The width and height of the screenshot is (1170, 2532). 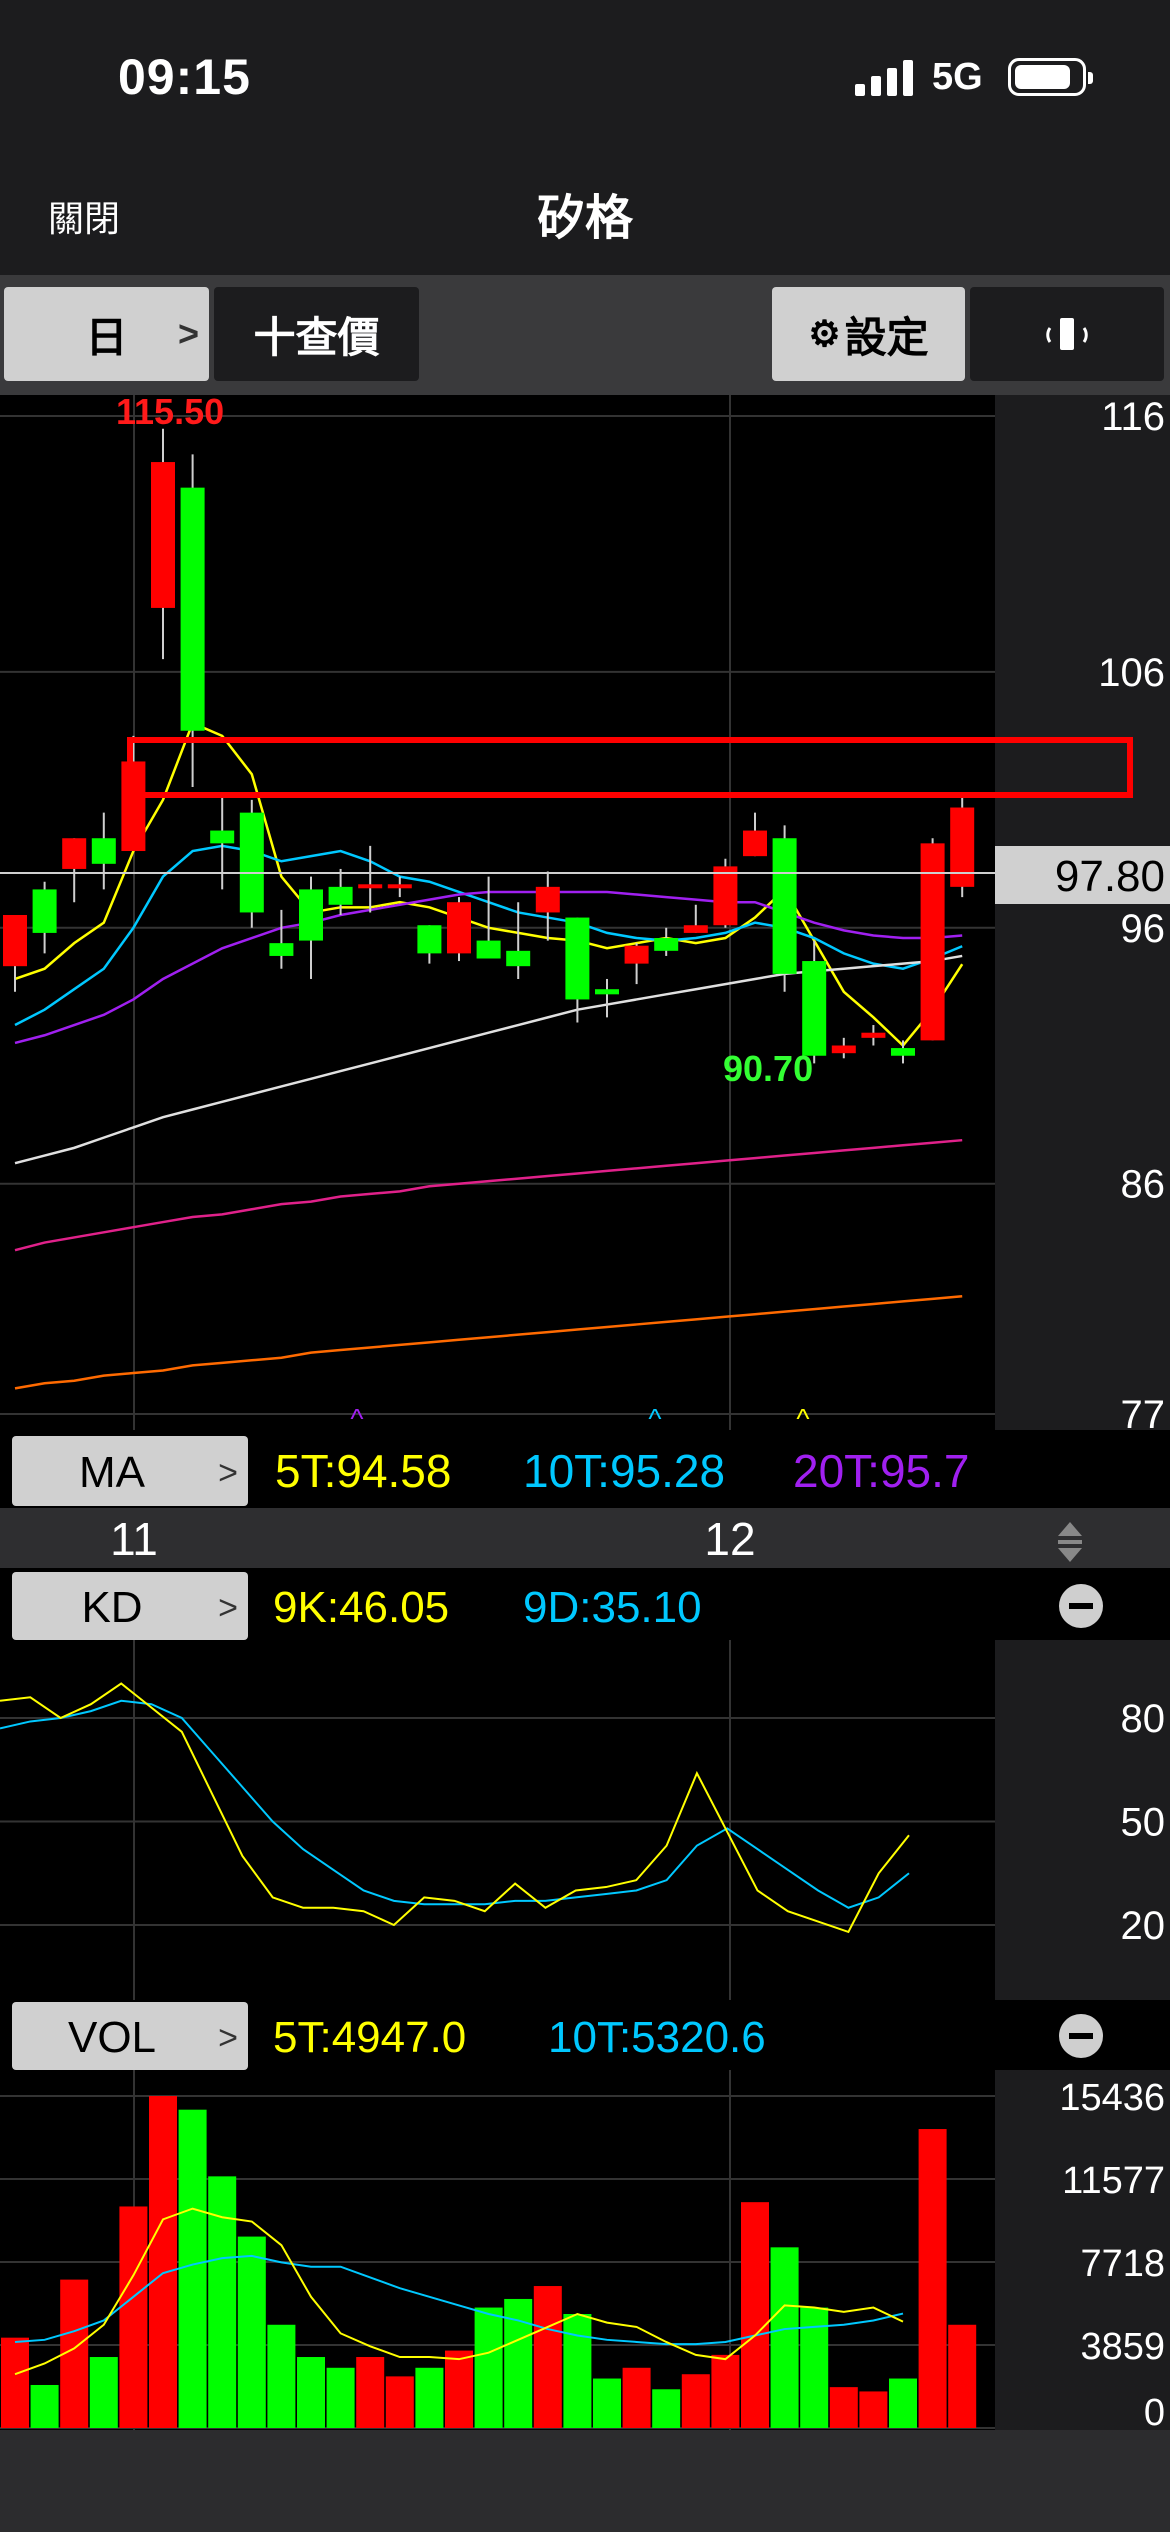 What do you see at coordinates (1143, 1823) in the screenshot?
I see `kd-tick-label: 50` at bounding box center [1143, 1823].